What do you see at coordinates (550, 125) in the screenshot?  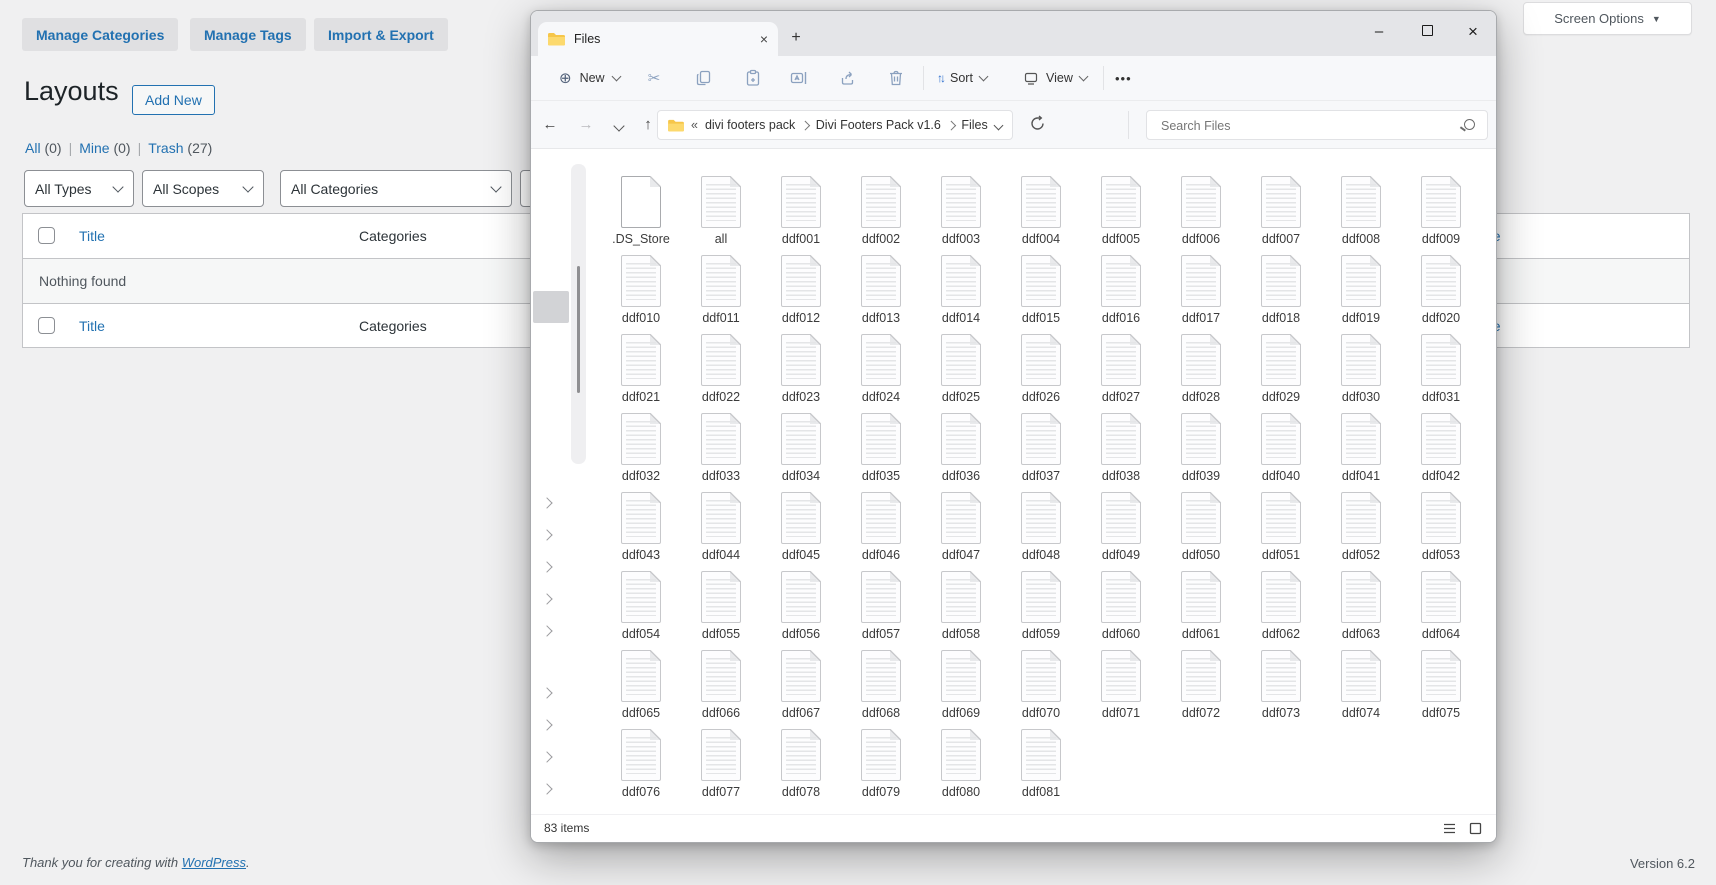 I see `back-button: ←` at bounding box center [550, 125].